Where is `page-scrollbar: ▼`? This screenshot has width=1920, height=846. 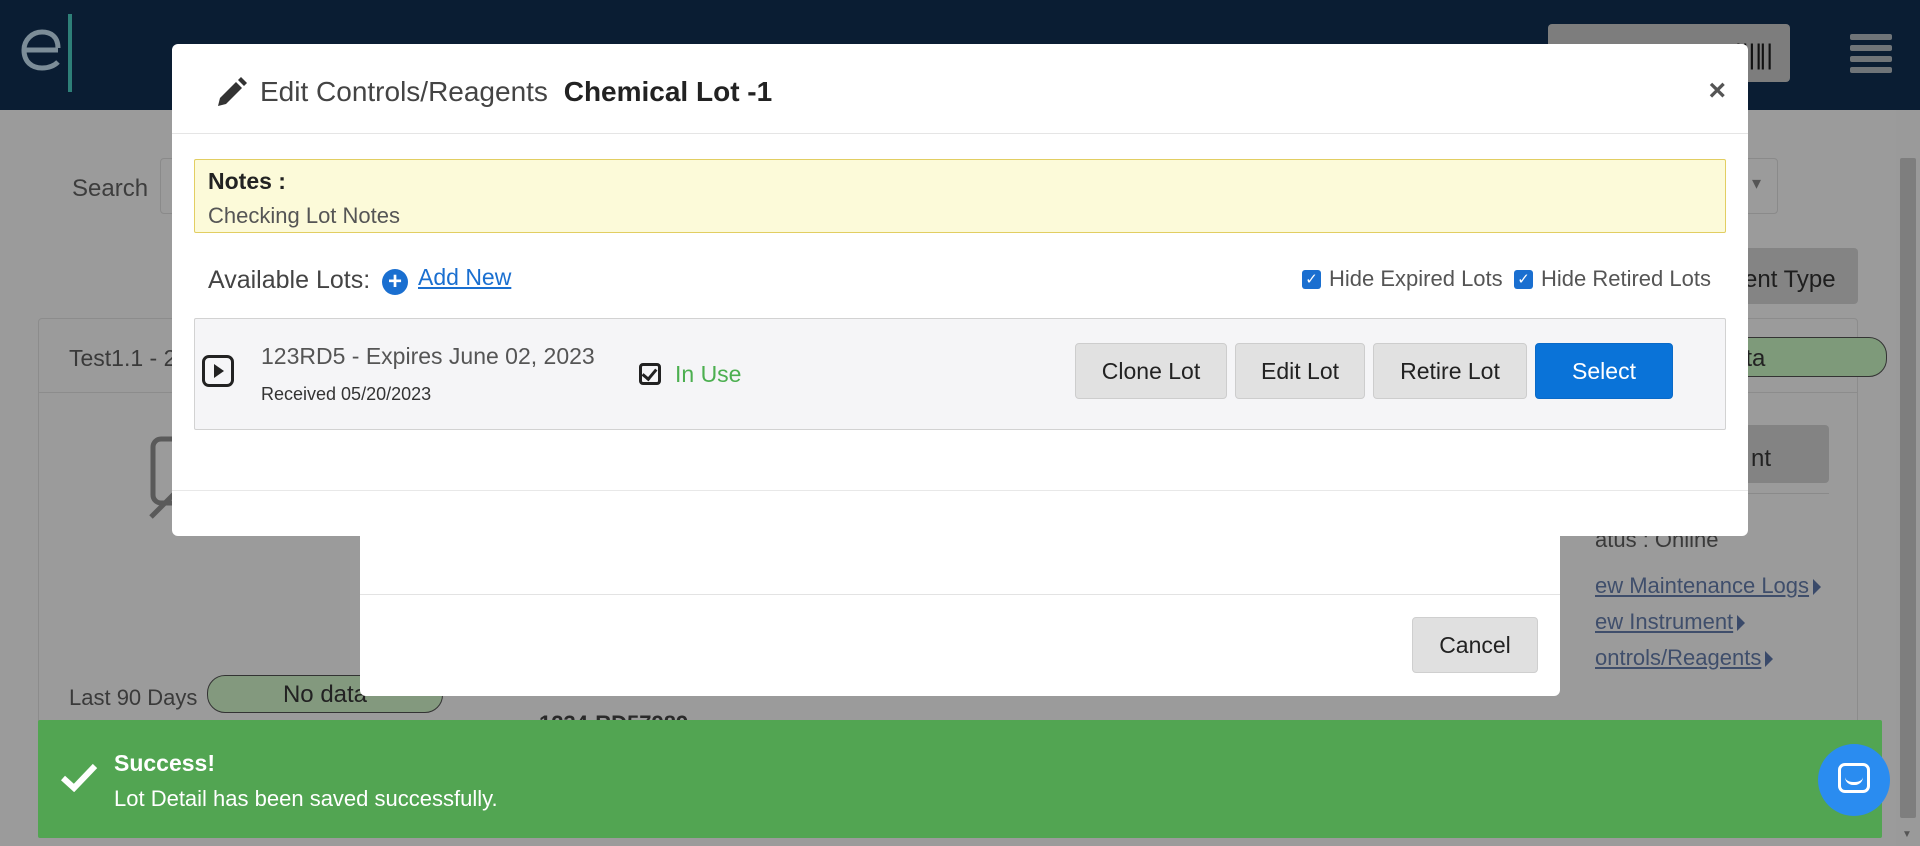
page-scrollbar: ▼ is located at coordinates (1908, 478).